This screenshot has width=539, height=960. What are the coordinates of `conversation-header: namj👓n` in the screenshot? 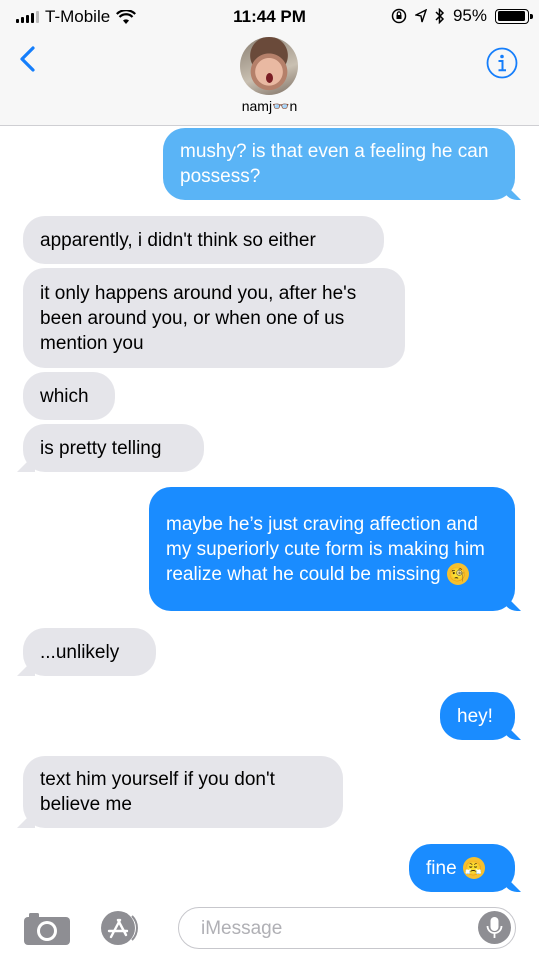 It's located at (269, 80).